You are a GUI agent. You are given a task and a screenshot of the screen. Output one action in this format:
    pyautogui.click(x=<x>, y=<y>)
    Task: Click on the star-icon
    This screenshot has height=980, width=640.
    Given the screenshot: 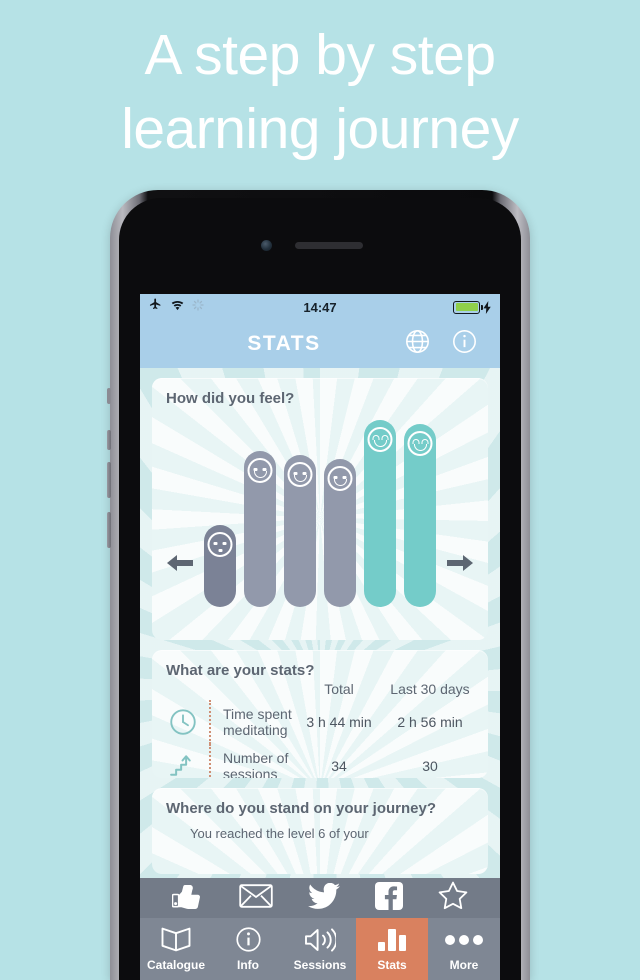 What is the action you would take?
    pyautogui.click(x=453, y=898)
    